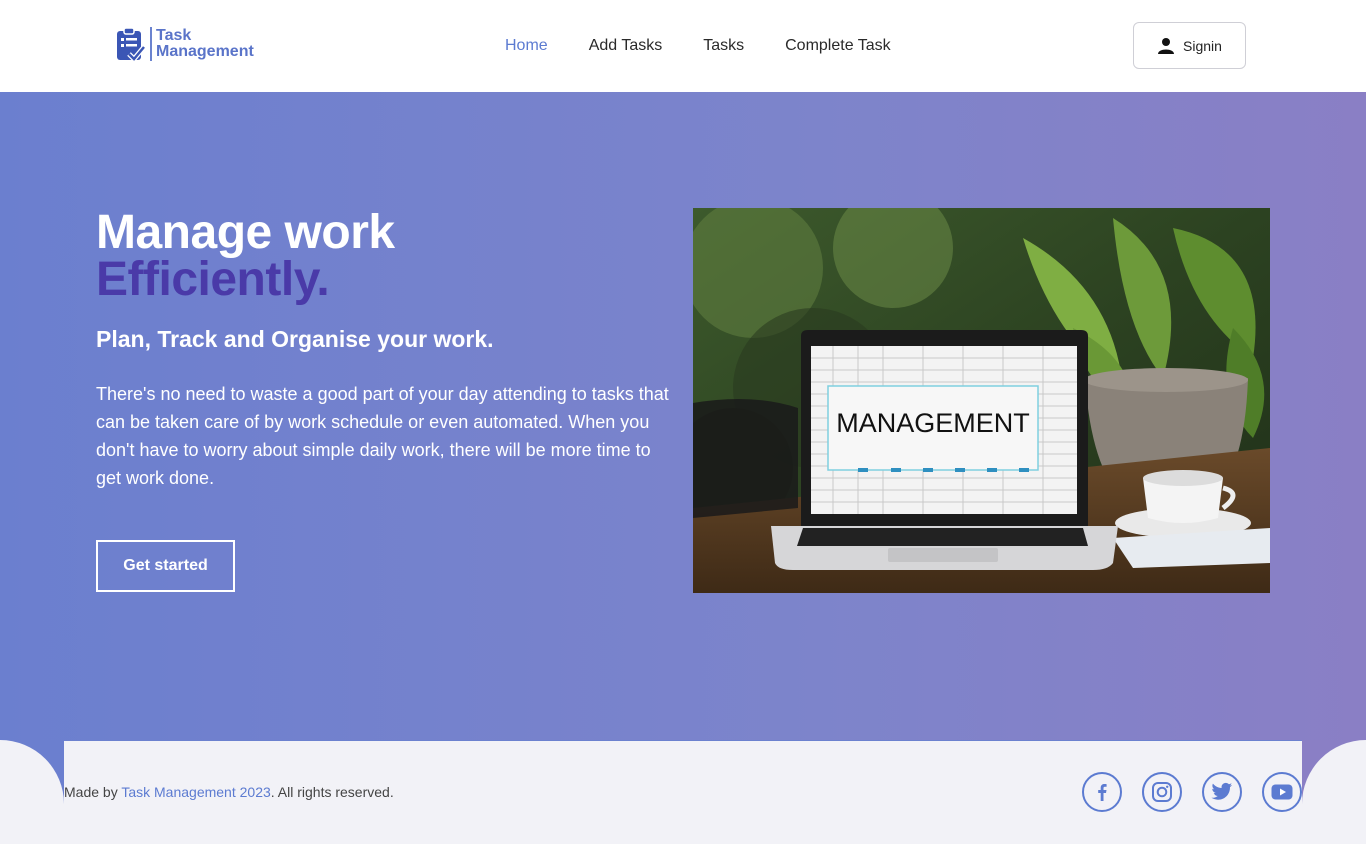  Describe the element at coordinates (151, 44) in the screenshot. I see `logo-divider` at that location.